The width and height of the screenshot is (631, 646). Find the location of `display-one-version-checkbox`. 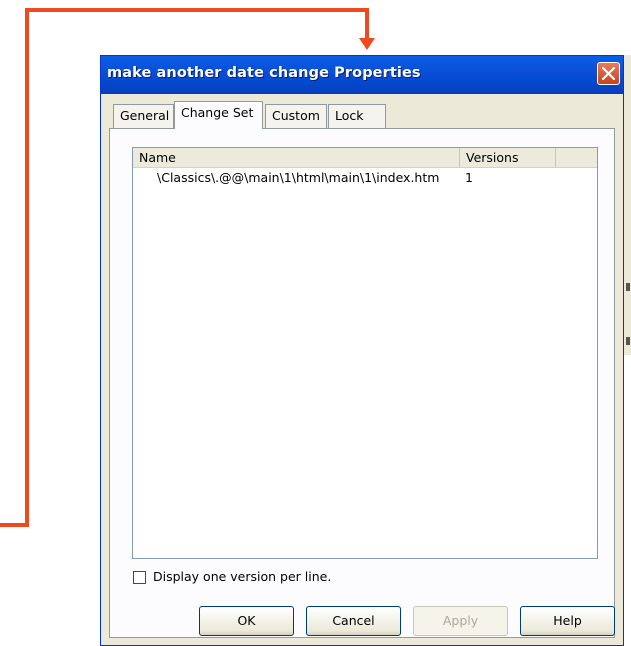

display-one-version-checkbox is located at coordinates (139, 577).